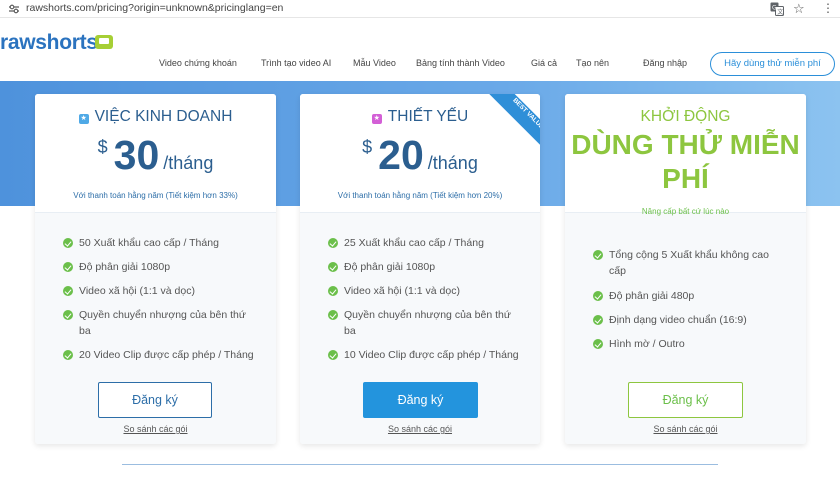 The width and height of the screenshot is (840, 500). What do you see at coordinates (689, 263) in the screenshot?
I see `feature-item: Tổng cộng 5 Xuất khẩu không cao cấp` at bounding box center [689, 263].